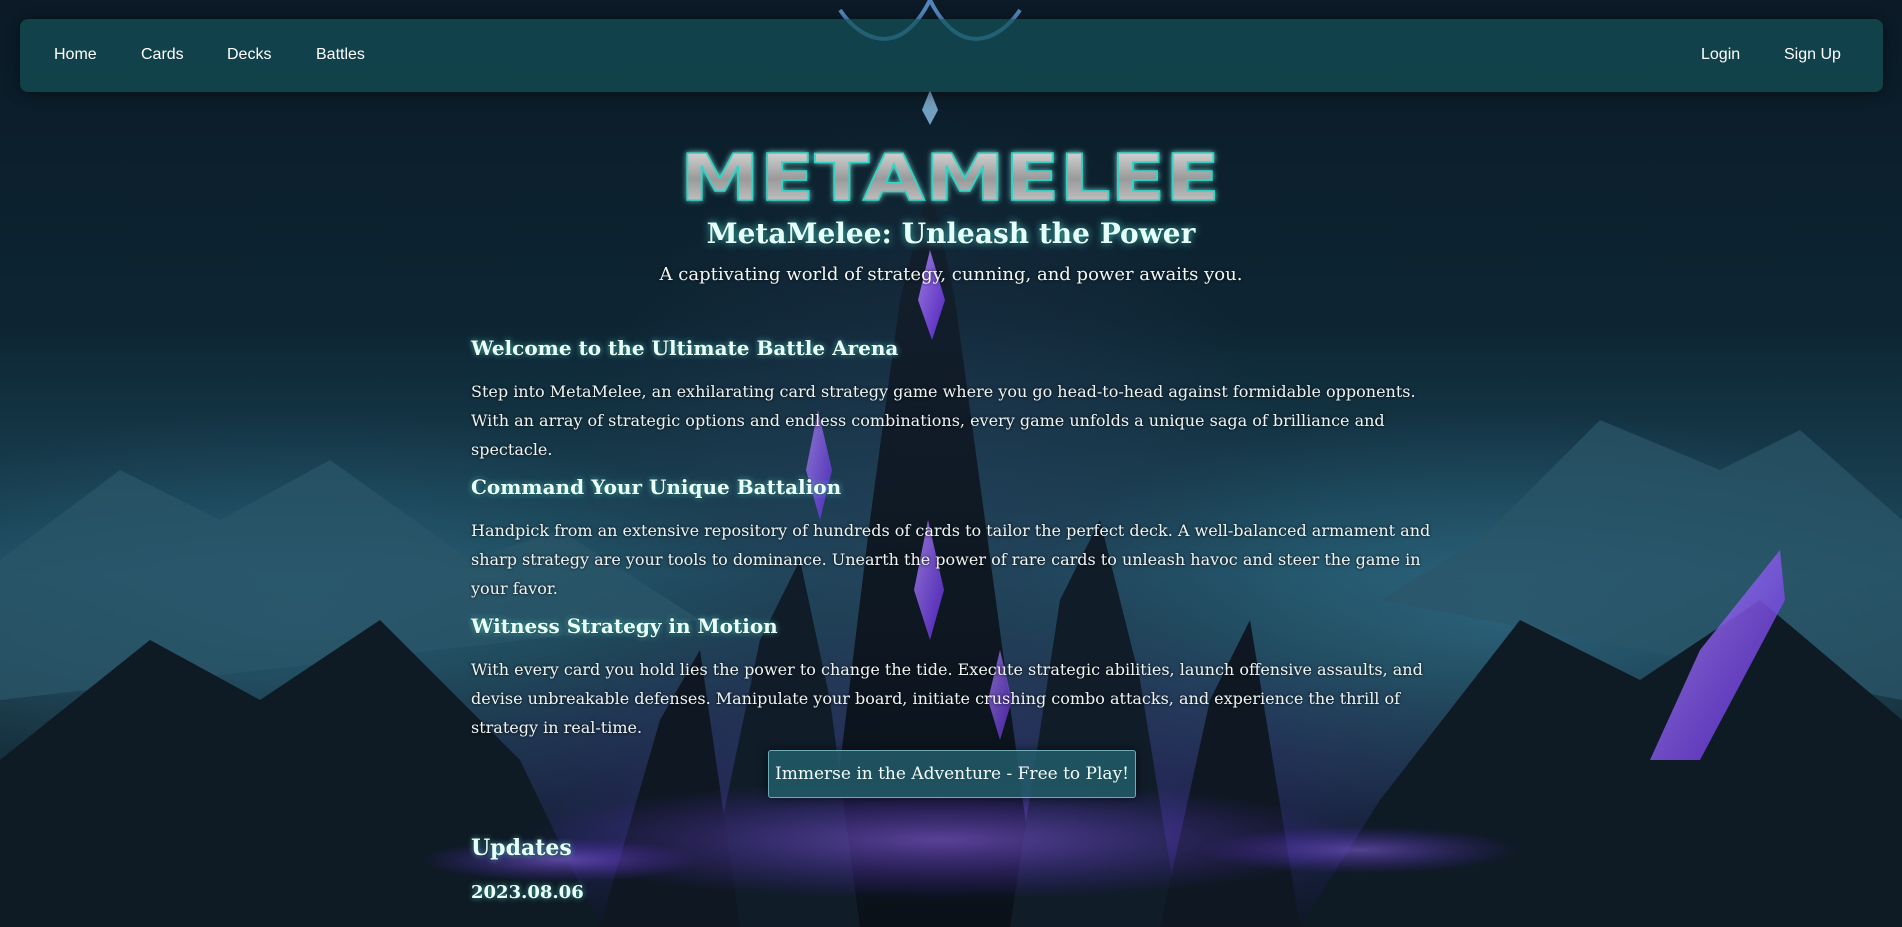 Image resolution: width=1902 pixels, height=927 pixels. What do you see at coordinates (249, 55) in the screenshot?
I see `nav-decks-link: Decks` at bounding box center [249, 55].